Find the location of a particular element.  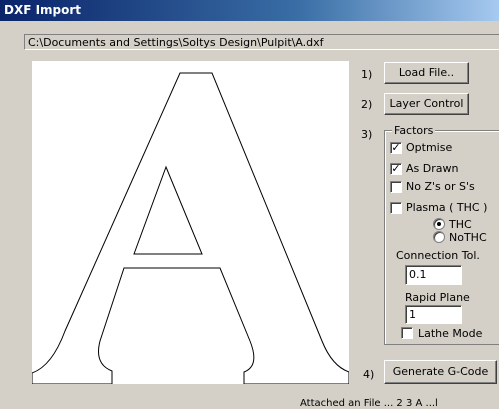

load-file-button: Load File.. is located at coordinates (426, 73).